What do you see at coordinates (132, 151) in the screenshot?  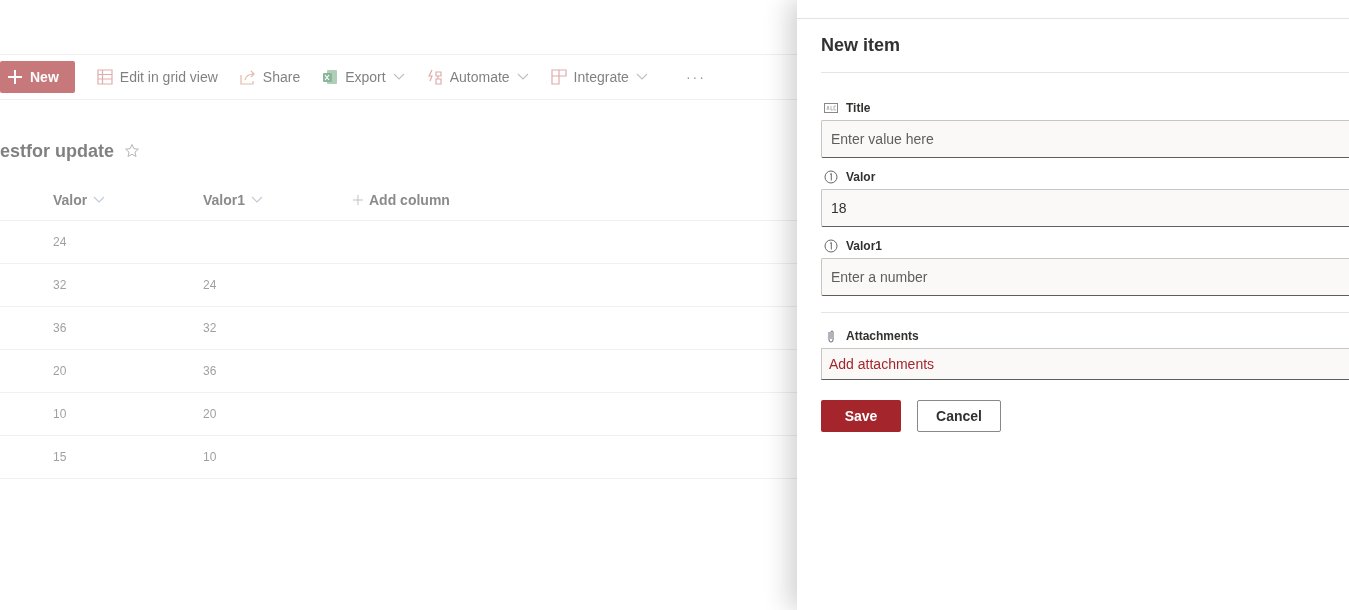 I see `star-icon` at bounding box center [132, 151].